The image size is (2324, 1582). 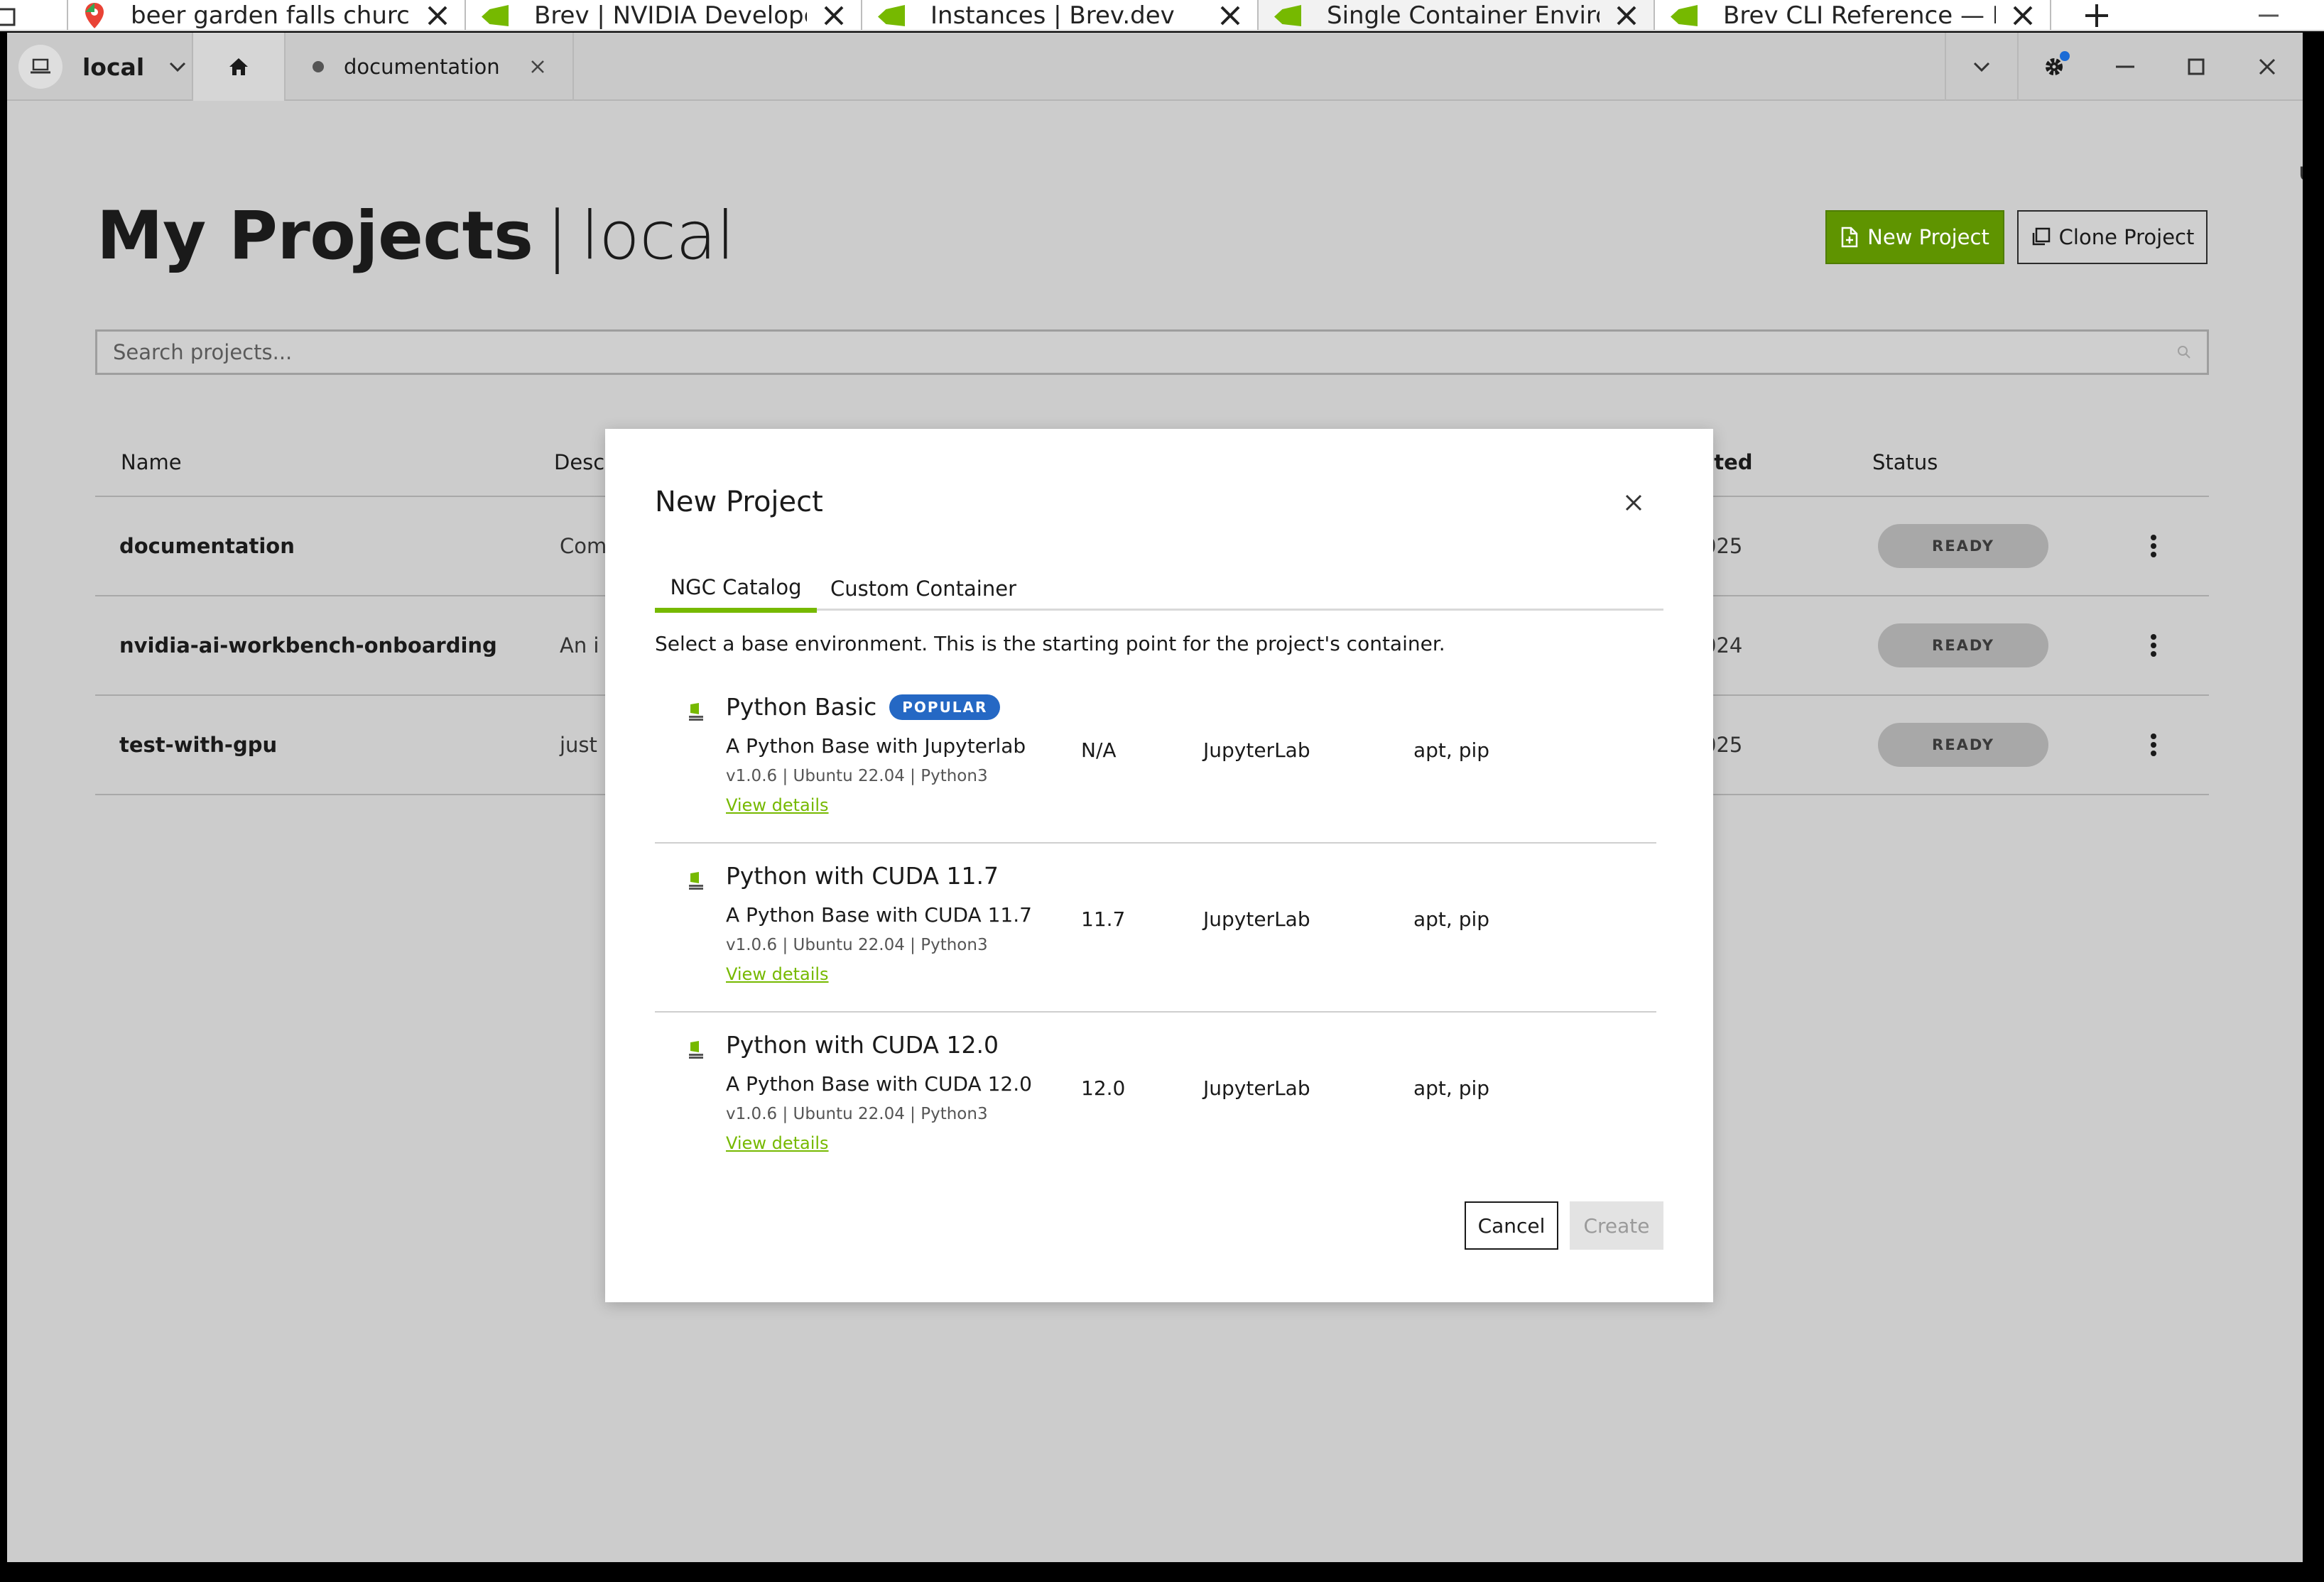 I want to click on home-icon, so click(x=238, y=66).